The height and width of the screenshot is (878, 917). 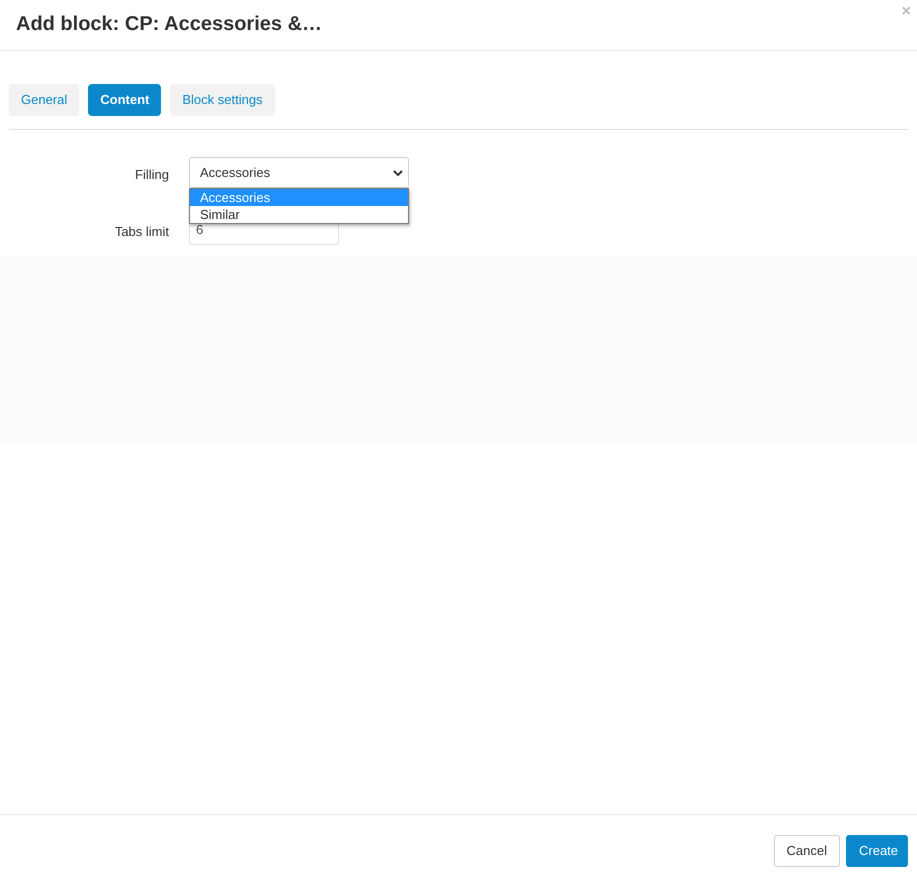 What do you see at coordinates (807, 851) in the screenshot?
I see `cancel-button: Cancel` at bounding box center [807, 851].